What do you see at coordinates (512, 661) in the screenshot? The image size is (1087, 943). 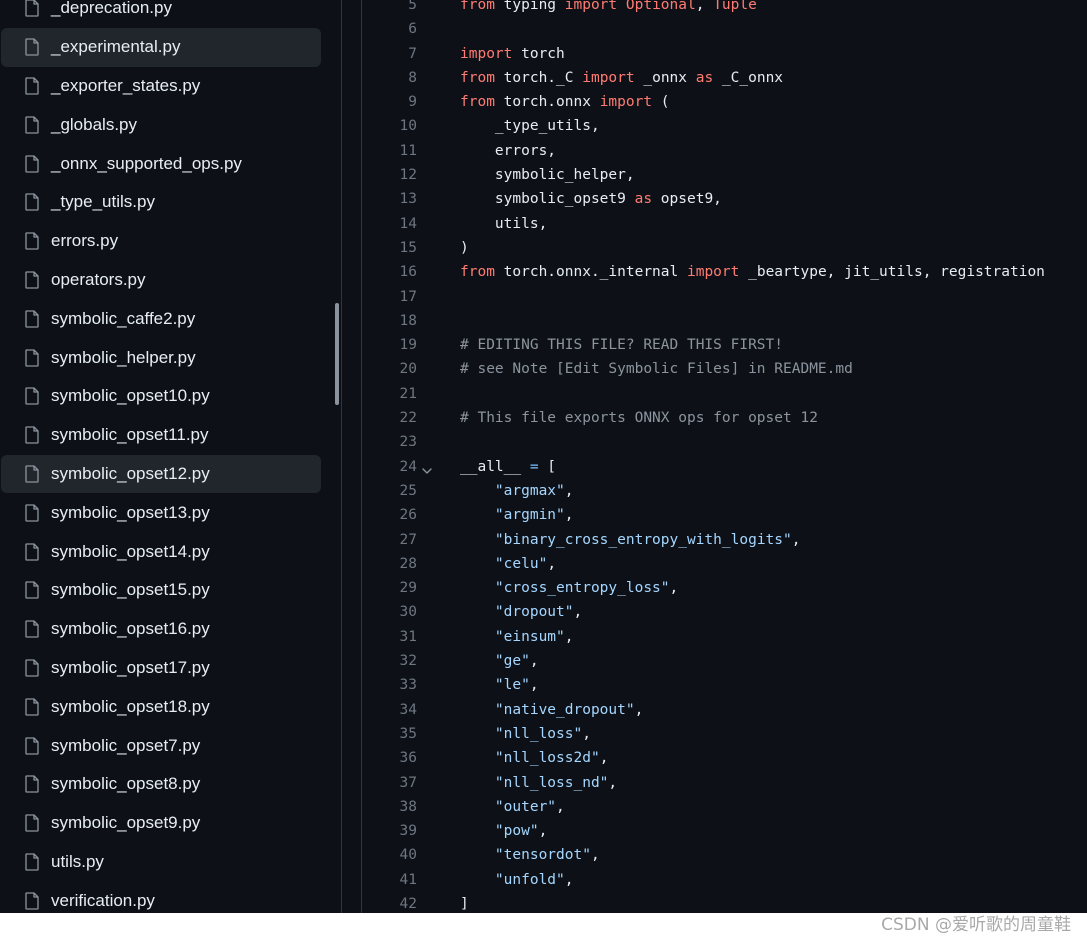 I see `code-token: "ge"` at bounding box center [512, 661].